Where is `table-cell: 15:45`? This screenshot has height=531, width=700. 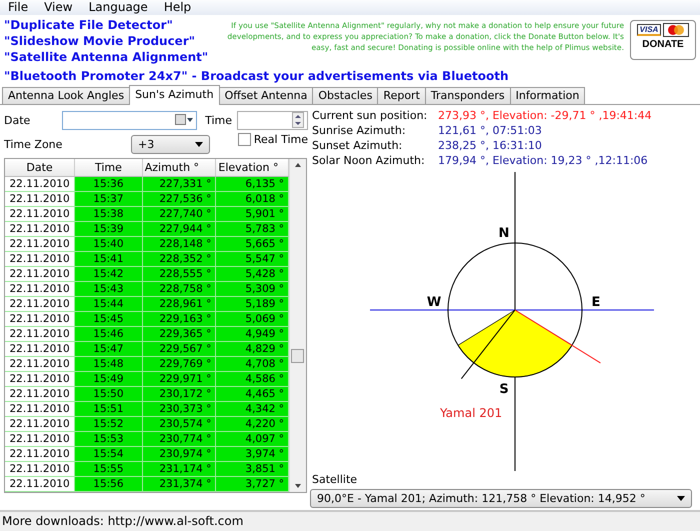
table-cell: 15:45 is located at coordinates (108, 319).